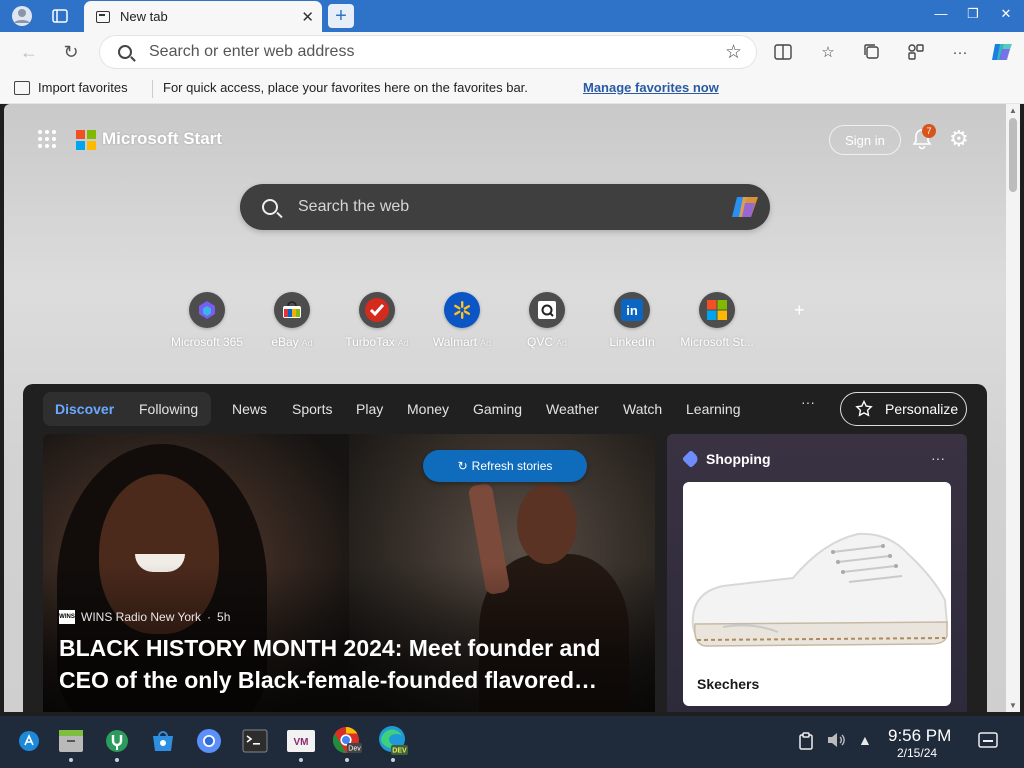 The height and width of the screenshot is (768, 1024). I want to click on source-name: WINS Radio New York, so click(141, 617).